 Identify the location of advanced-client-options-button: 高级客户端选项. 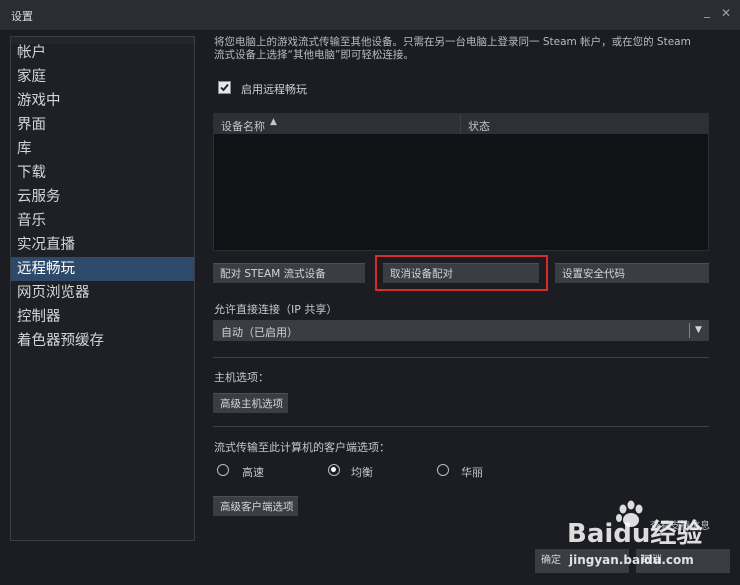
(255, 506).